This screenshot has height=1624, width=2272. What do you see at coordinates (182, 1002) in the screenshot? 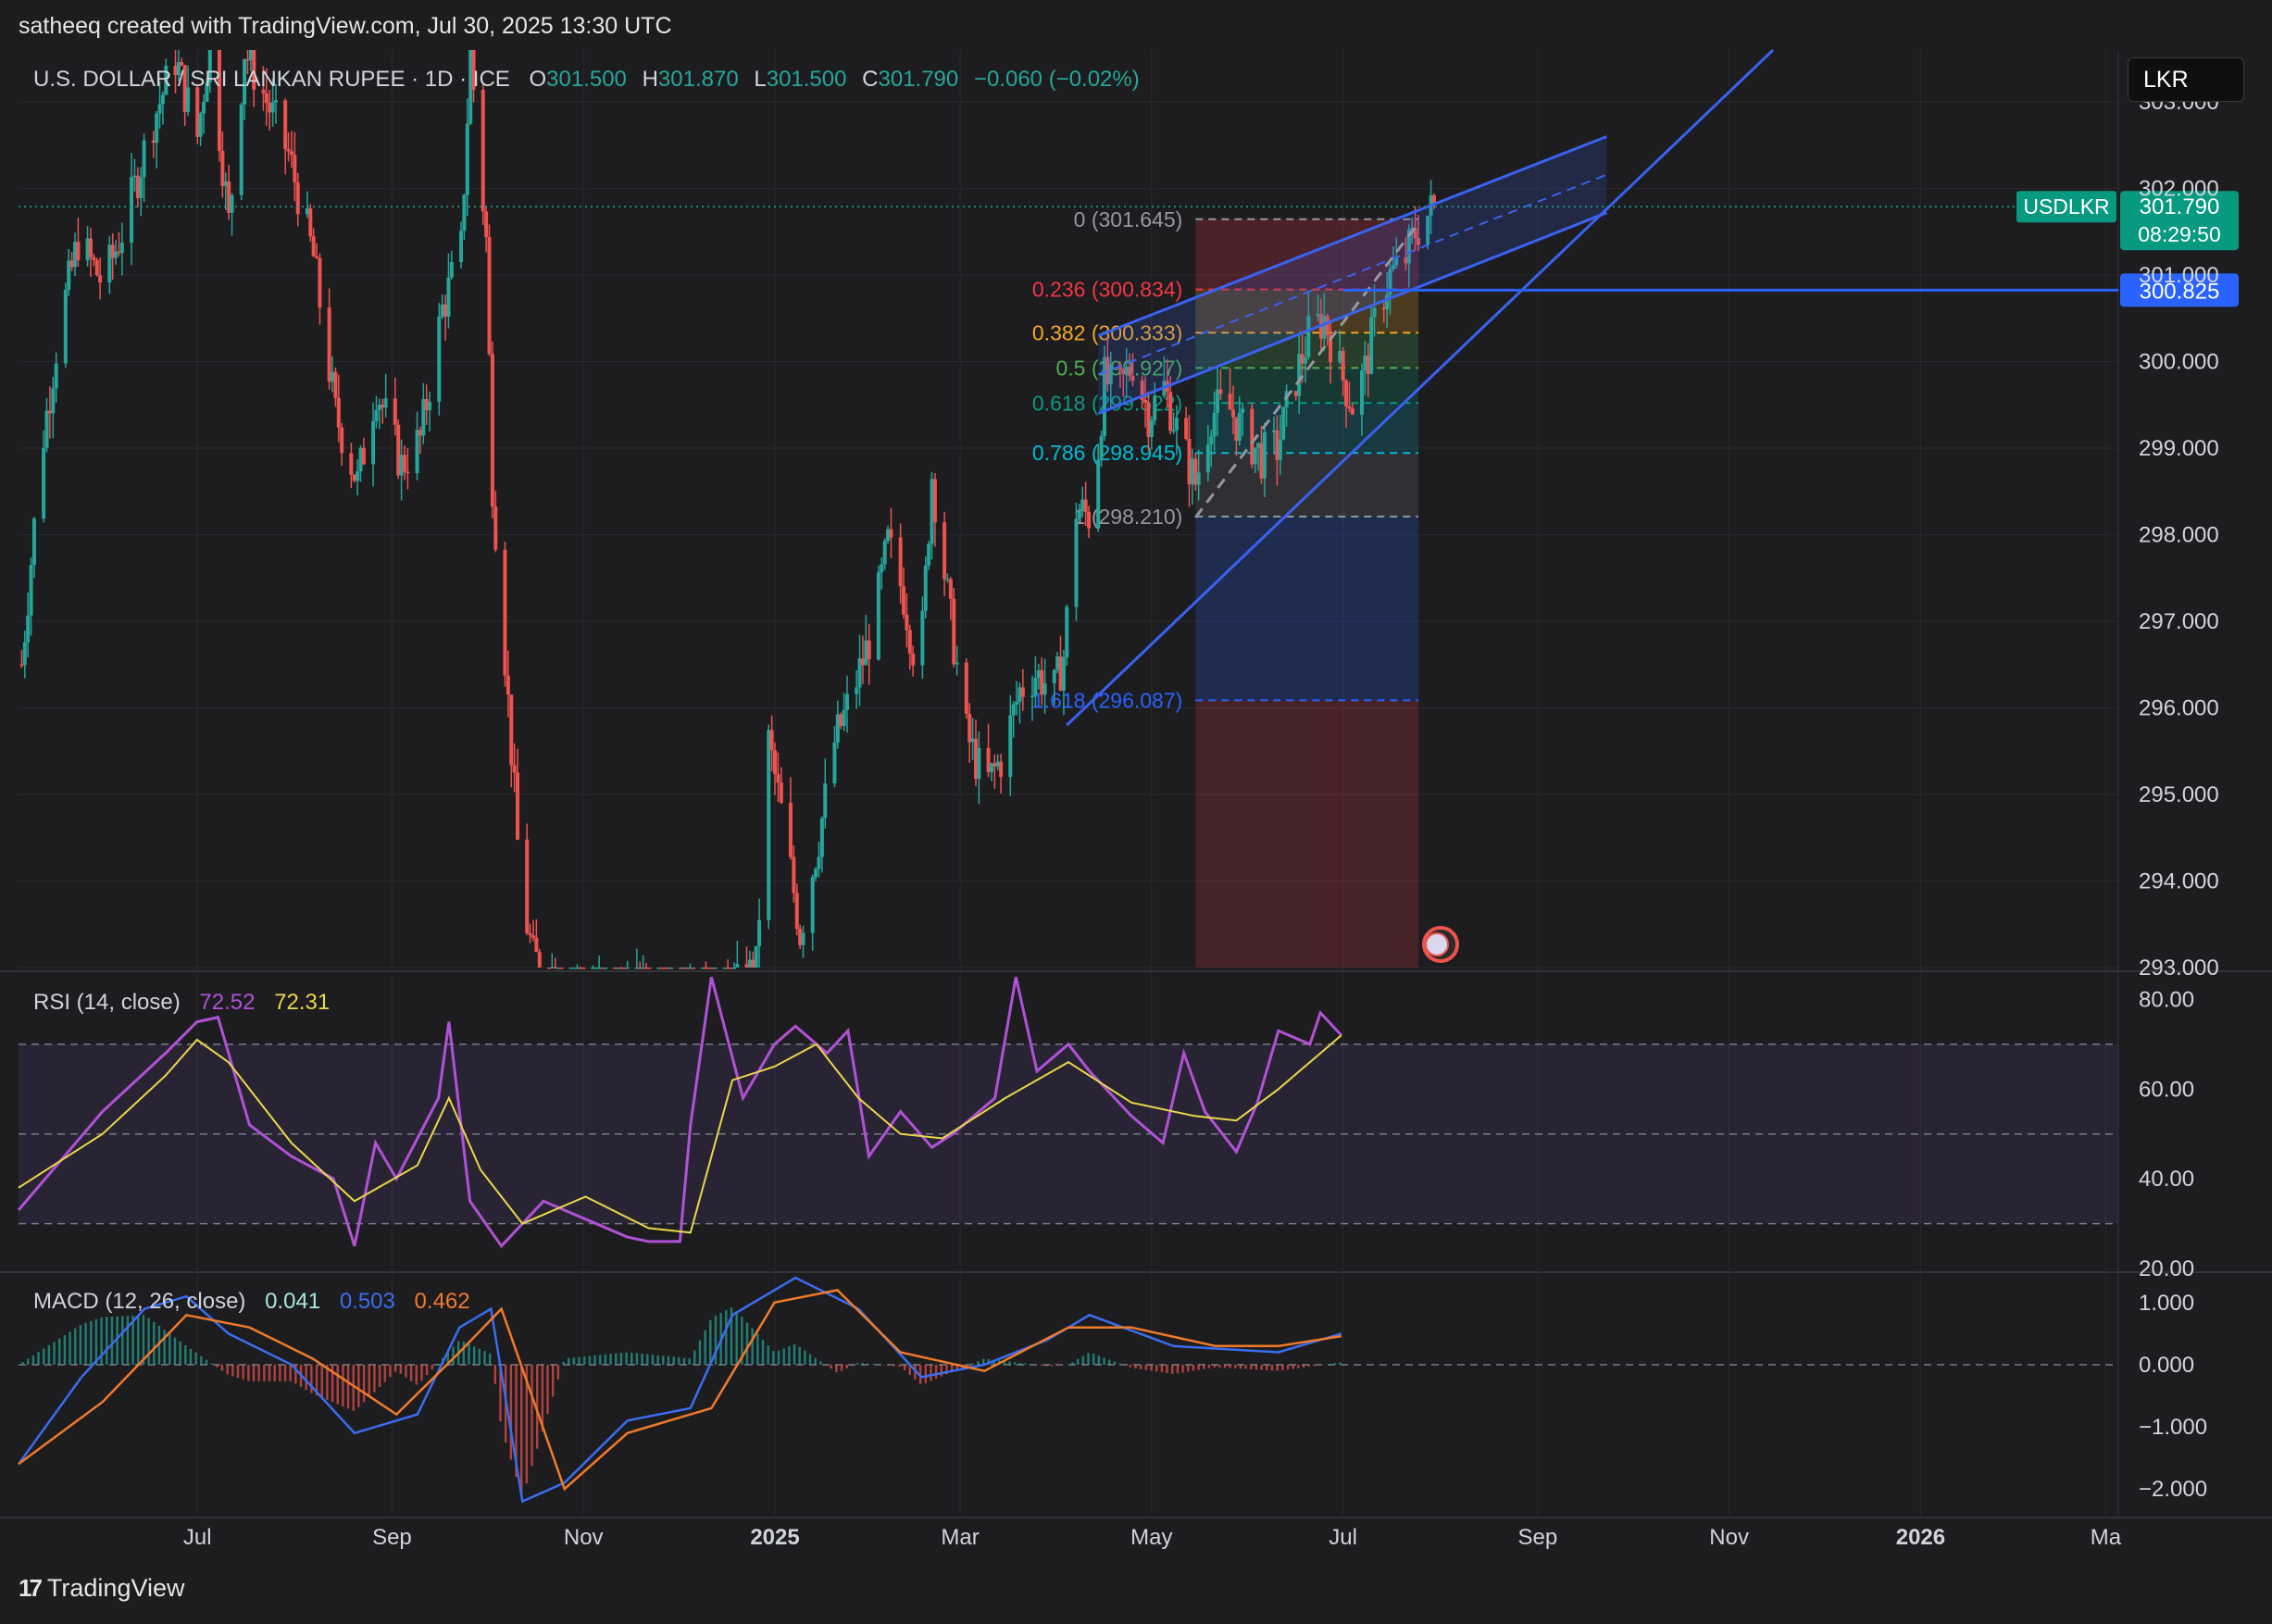
I see `rsi-legend: RSI (14, close) 72.52 72.31` at bounding box center [182, 1002].